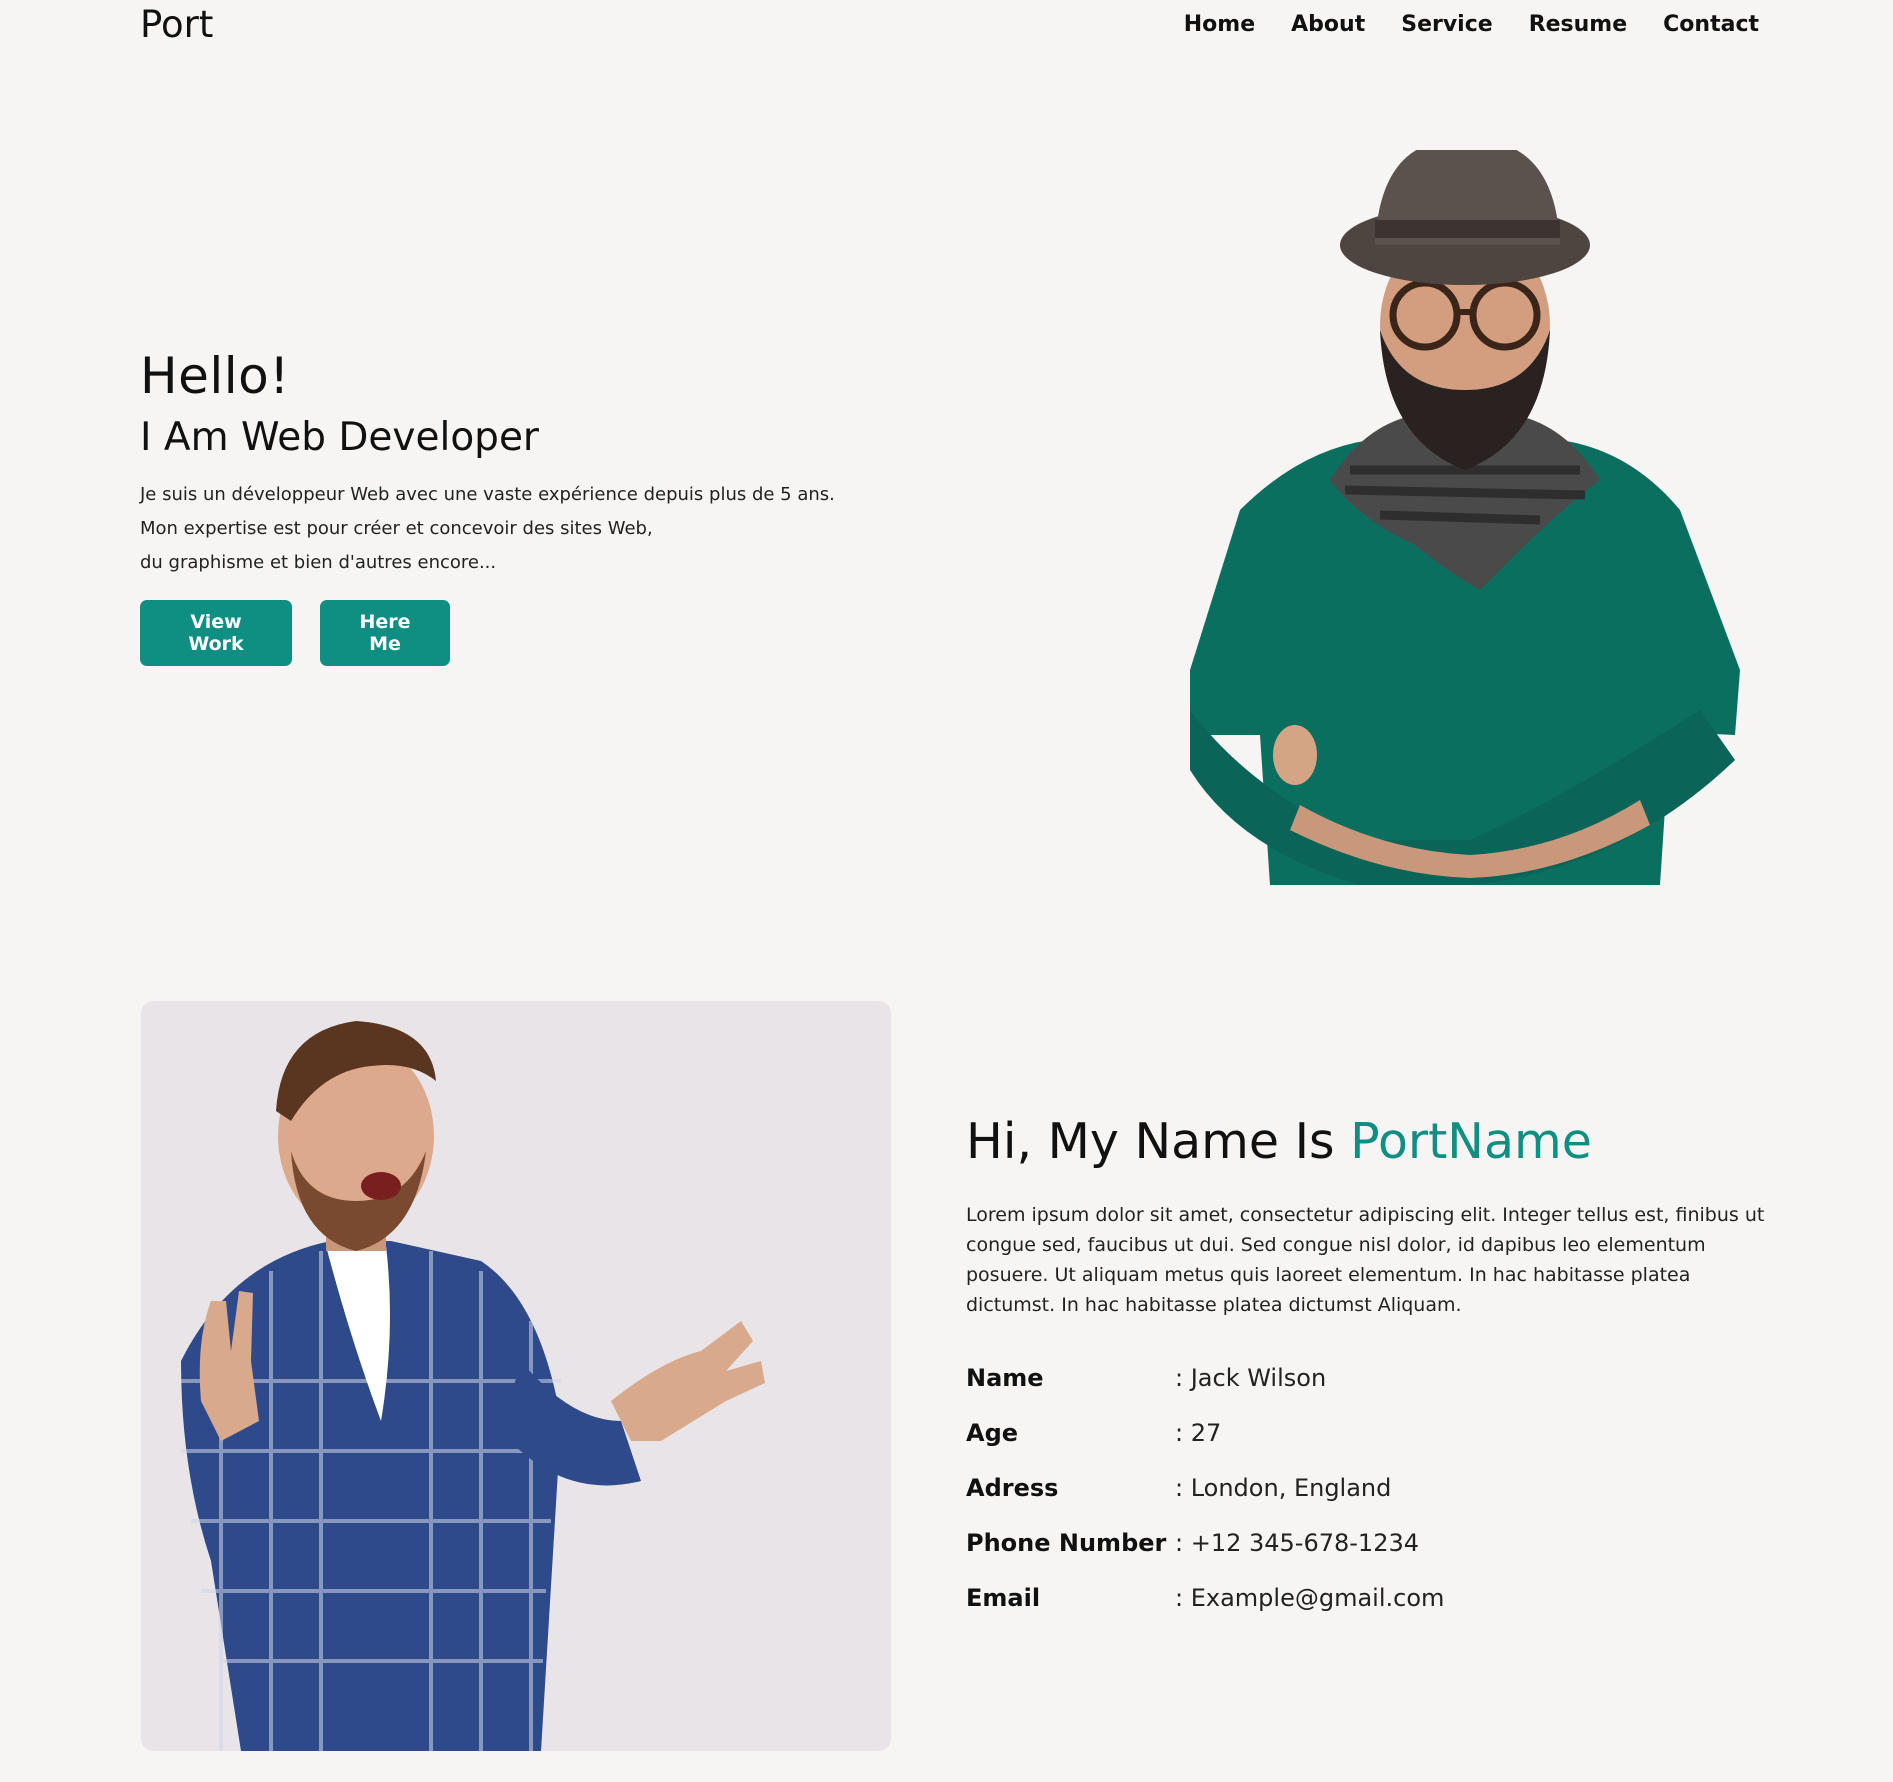 Image resolution: width=1893 pixels, height=1782 pixels. Describe the element at coordinates (1328, 25) in the screenshot. I see `nav-about-link: About` at that location.